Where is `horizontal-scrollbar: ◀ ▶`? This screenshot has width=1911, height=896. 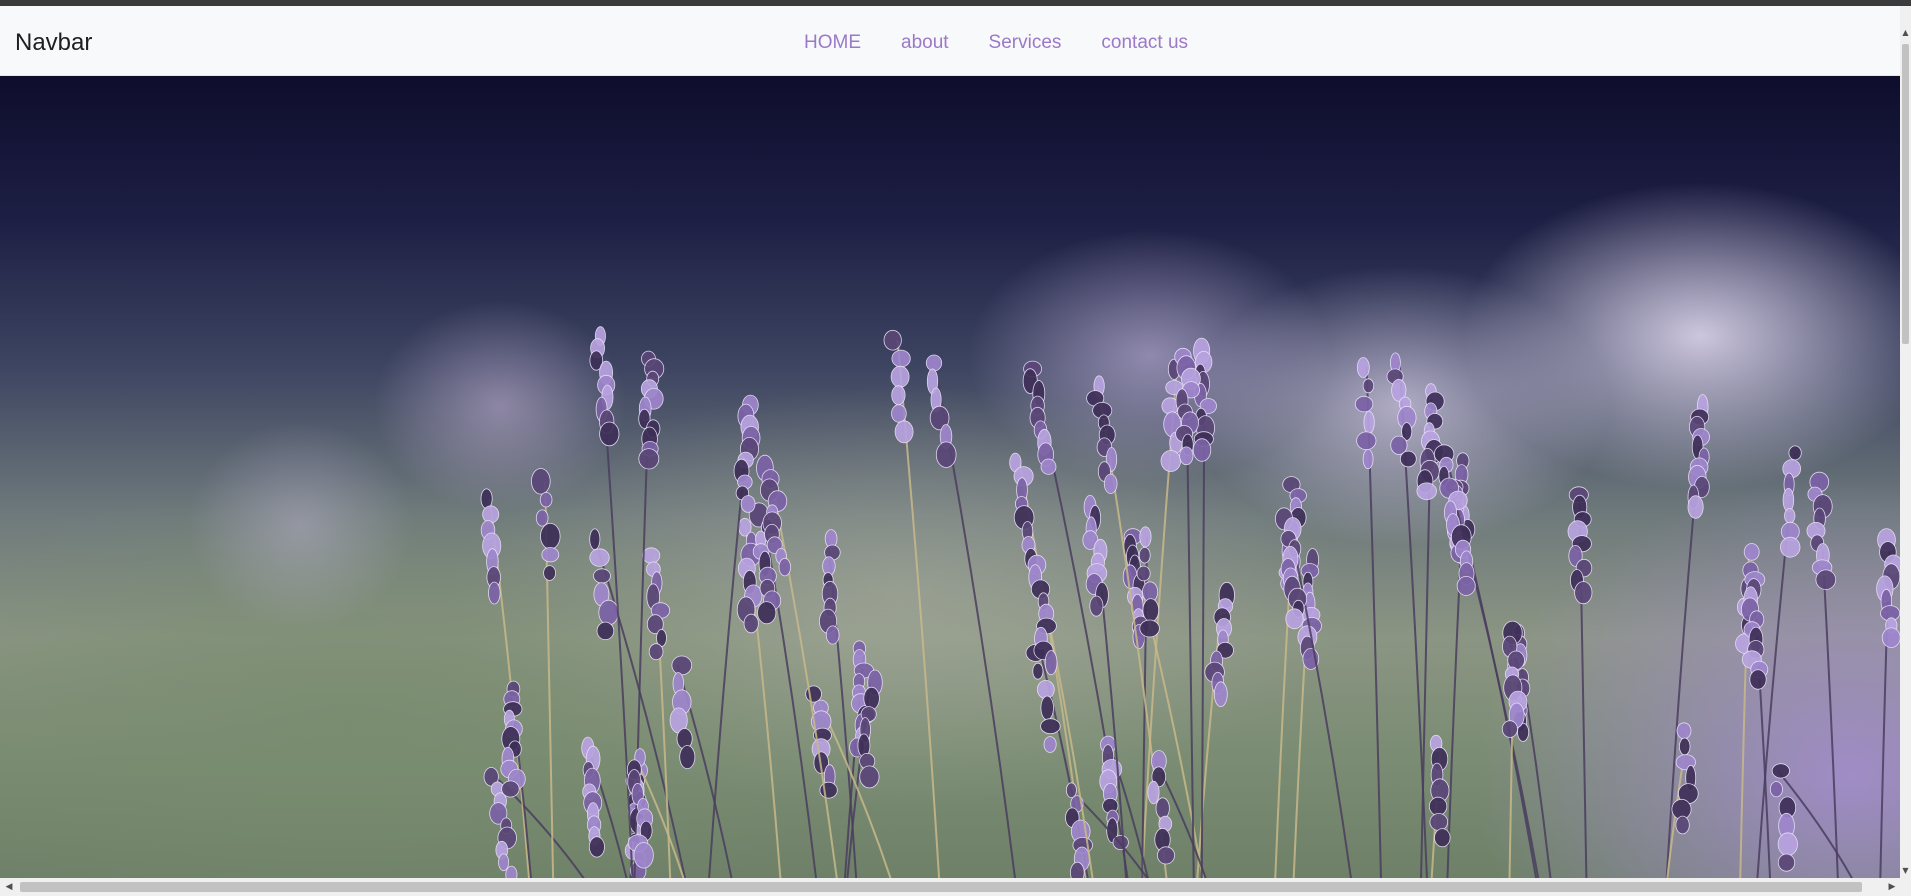 horizontal-scrollbar: ◀ ▶ is located at coordinates (955, 887).